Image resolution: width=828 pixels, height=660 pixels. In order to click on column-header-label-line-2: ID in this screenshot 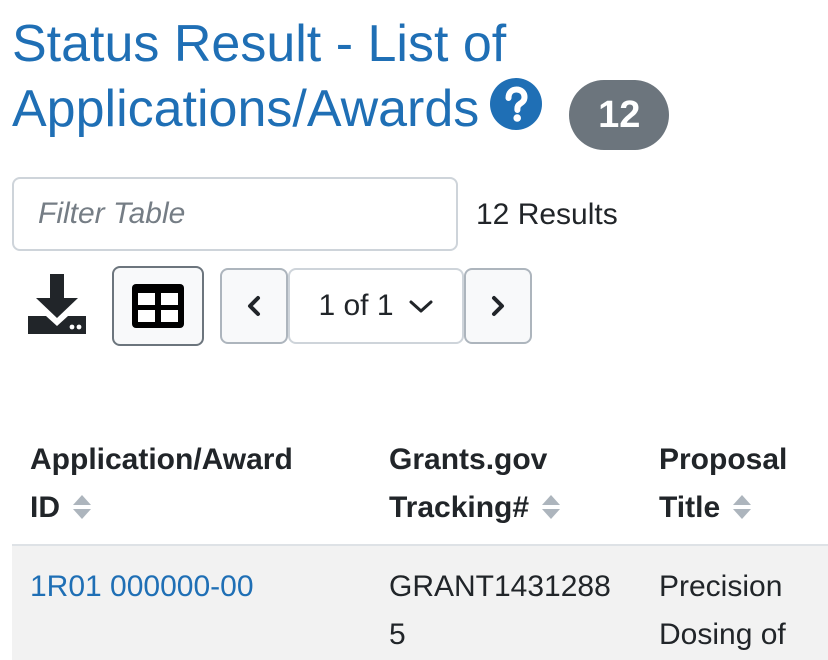, I will do `click(161, 508)`.